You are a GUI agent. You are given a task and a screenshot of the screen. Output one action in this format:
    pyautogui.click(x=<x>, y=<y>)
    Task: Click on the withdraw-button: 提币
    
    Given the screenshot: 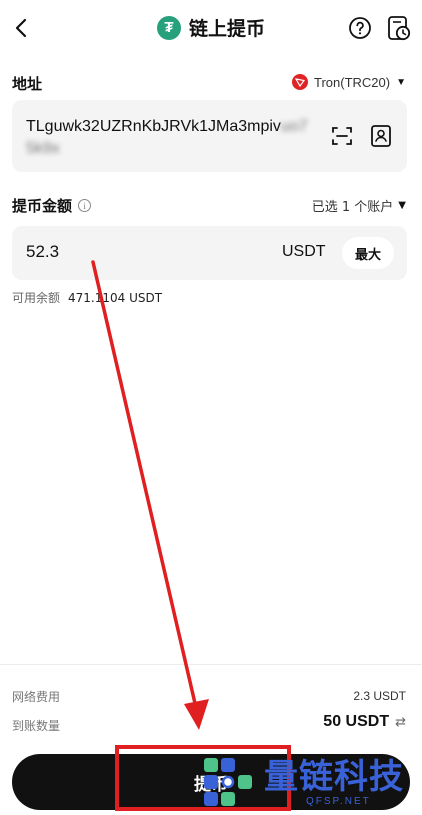 What is the action you would take?
    pyautogui.click(x=211, y=782)
    